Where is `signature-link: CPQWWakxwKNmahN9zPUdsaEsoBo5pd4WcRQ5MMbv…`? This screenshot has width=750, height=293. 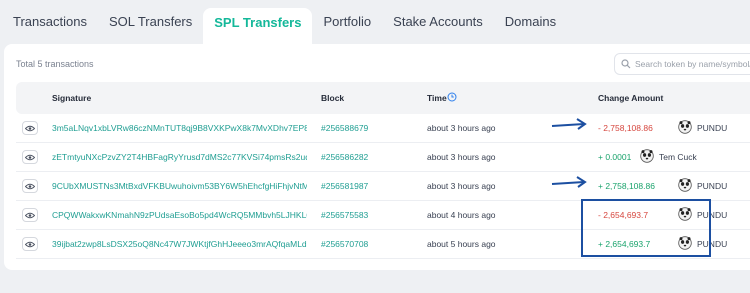
signature-link: CPQWWakxwKNmahN9zPUdsaEsoBo5pd4WcRQ5MMbv… is located at coordinates (179, 215).